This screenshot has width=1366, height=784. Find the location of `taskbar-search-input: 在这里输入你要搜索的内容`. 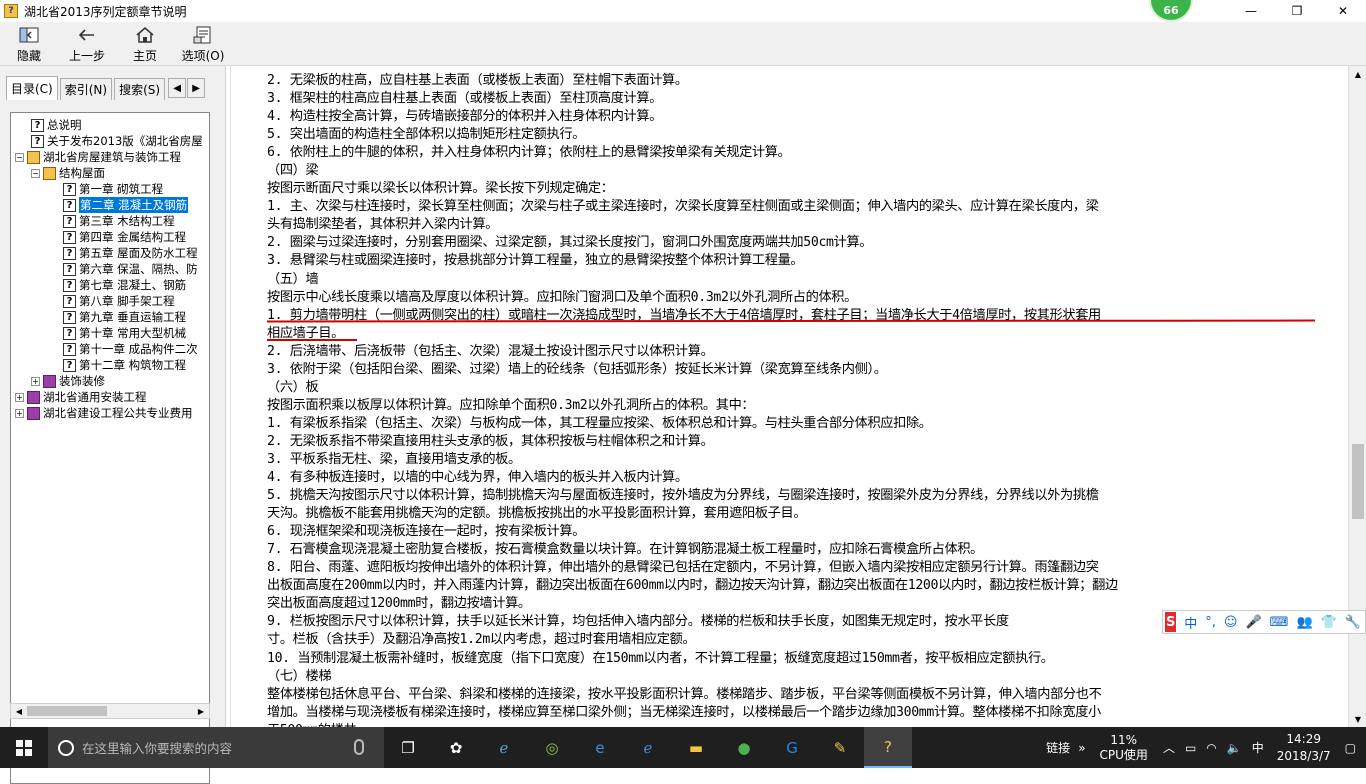

taskbar-search-input: 在这里输入你要搜索的内容 is located at coordinates (216, 747).